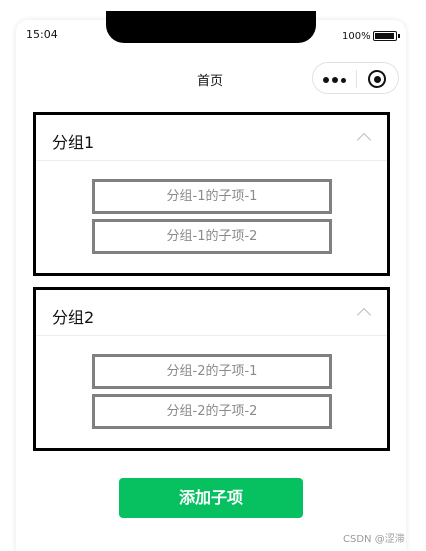 The height and width of the screenshot is (551, 426). What do you see at coordinates (42, 34) in the screenshot?
I see `status-time: 15:04` at bounding box center [42, 34].